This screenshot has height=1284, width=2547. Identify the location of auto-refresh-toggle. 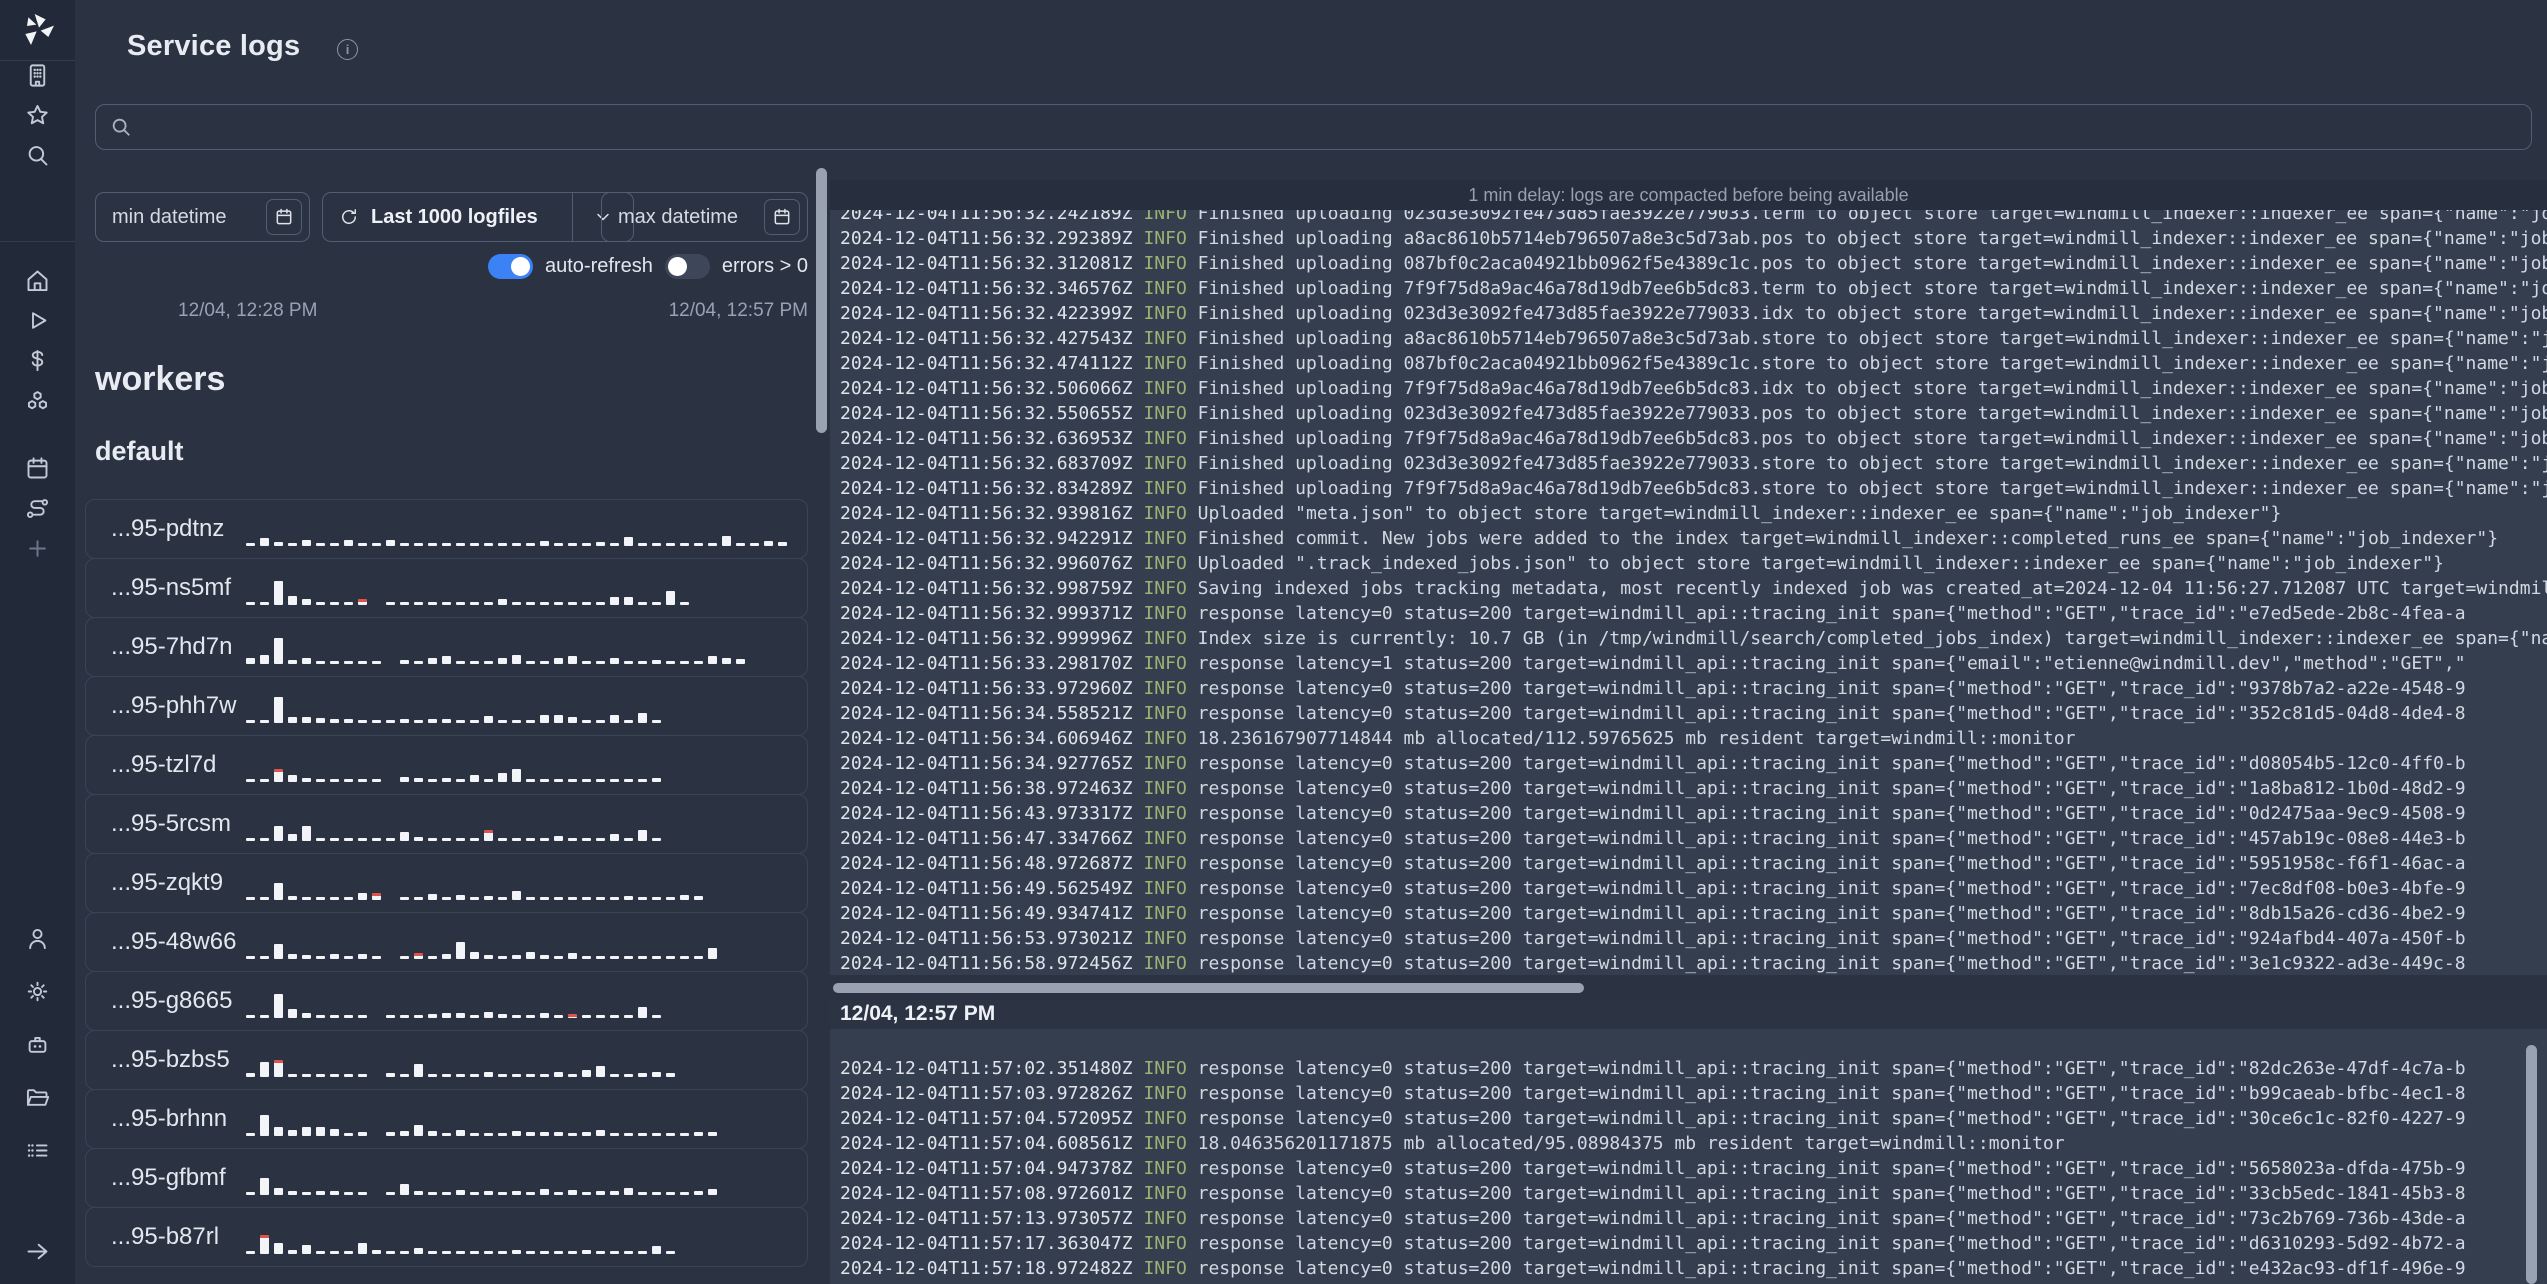
(510, 266).